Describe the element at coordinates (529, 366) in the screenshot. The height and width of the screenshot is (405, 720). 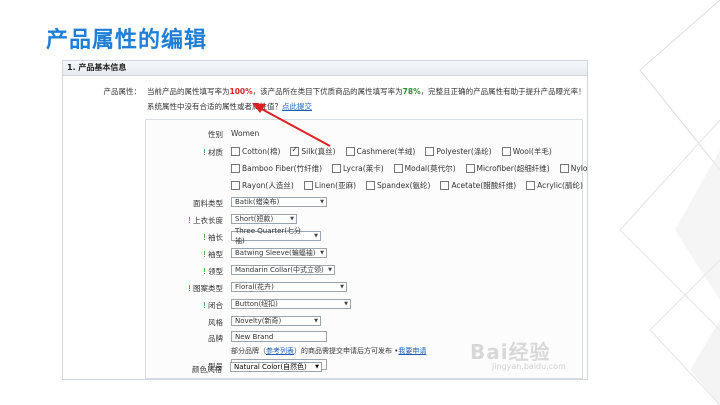
I see `watermark-url: jingyan.baidu.com` at that location.